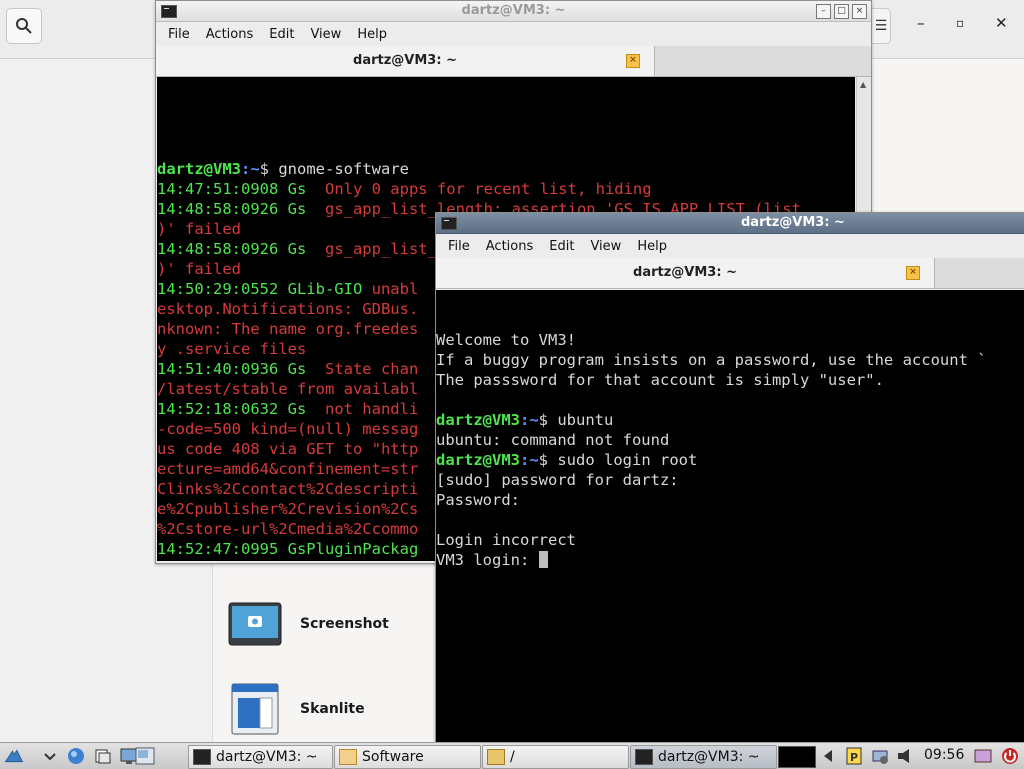 The width and height of the screenshot is (1024, 769). What do you see at coordinates (506, 169) in the screenshot?
I see `terminal-line: dartz@VM3:~$ gnome-software` at bounding box center [506, 169].